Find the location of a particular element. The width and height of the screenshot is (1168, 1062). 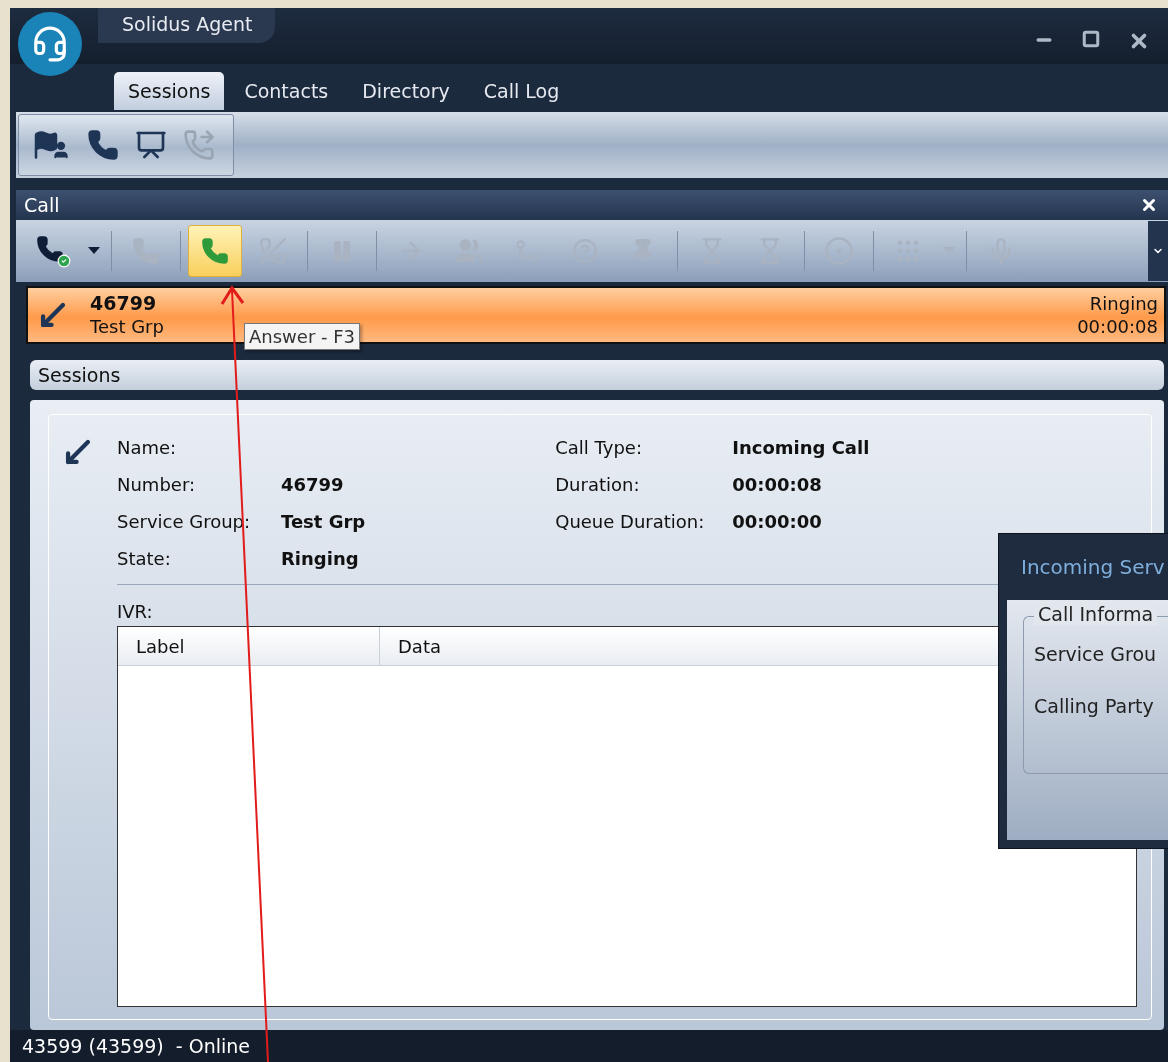

section-title: Sessions is located at coordinates (79, 375).